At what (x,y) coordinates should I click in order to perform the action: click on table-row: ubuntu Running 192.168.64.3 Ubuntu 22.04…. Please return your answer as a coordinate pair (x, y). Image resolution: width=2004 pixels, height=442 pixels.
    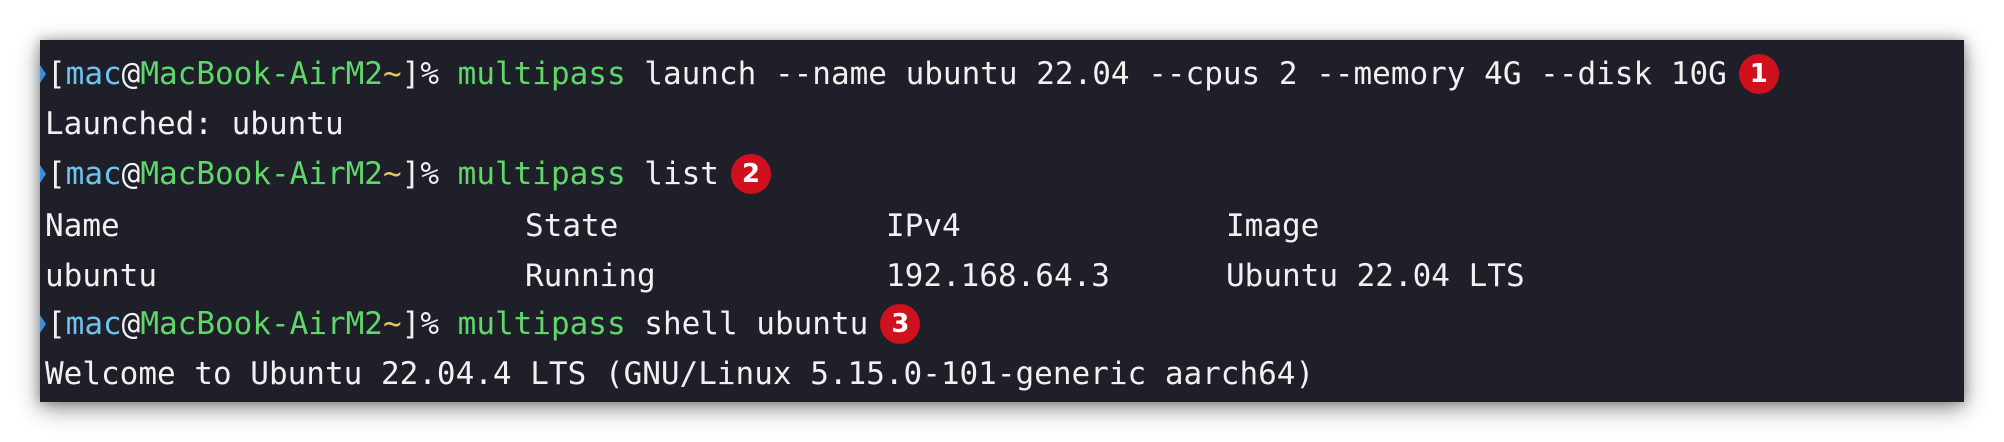
    Looking at the image, I should click on (1002, 274).